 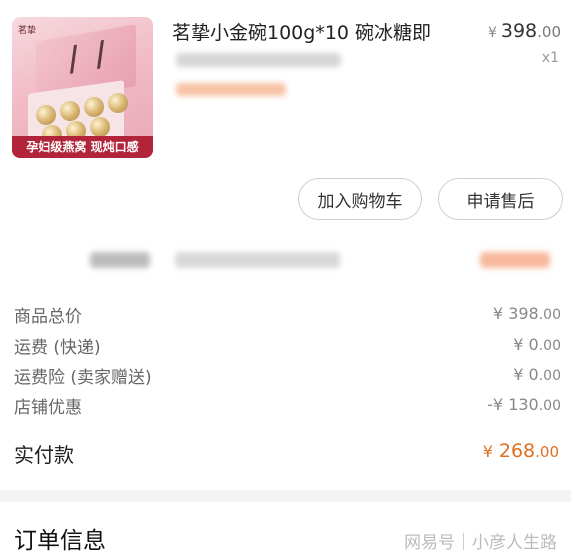 I want to click on price-int: 398, so click(x=519, y=31).